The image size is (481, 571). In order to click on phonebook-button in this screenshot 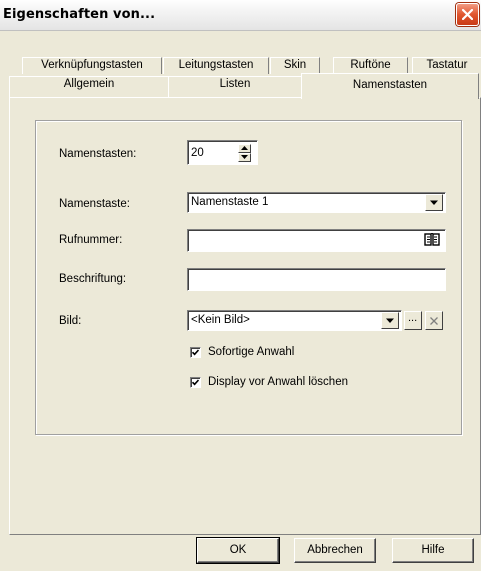, I will do `click(432, 240)`.